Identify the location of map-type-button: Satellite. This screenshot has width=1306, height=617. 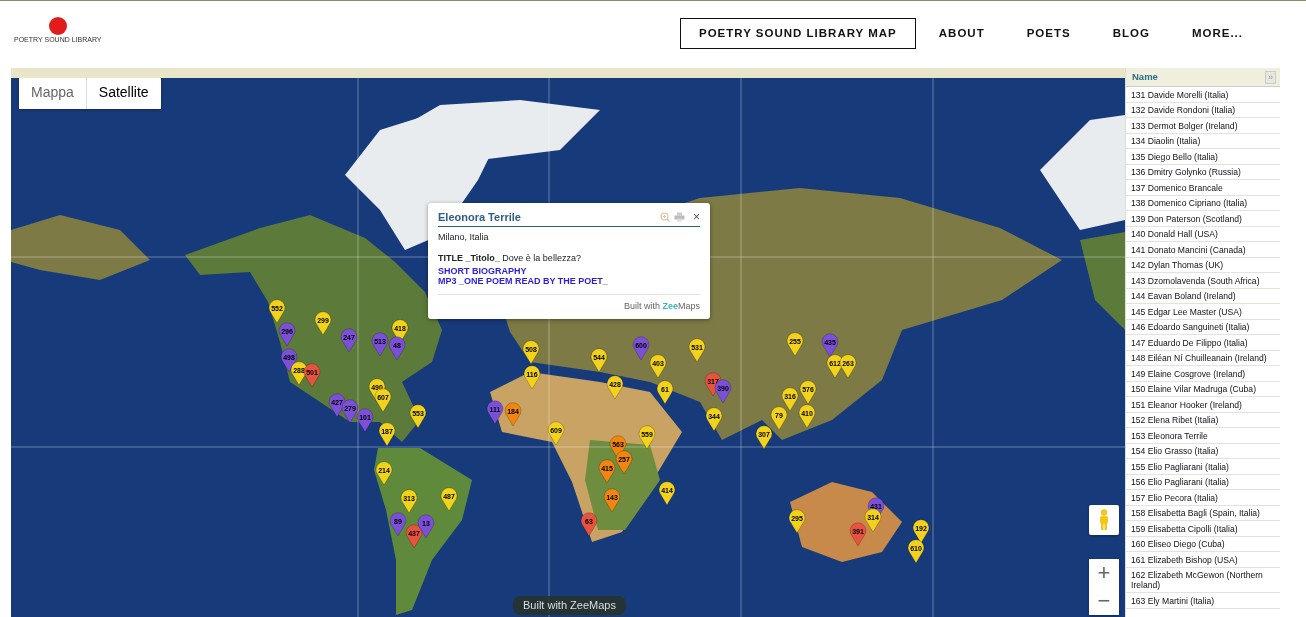
(123, 93).